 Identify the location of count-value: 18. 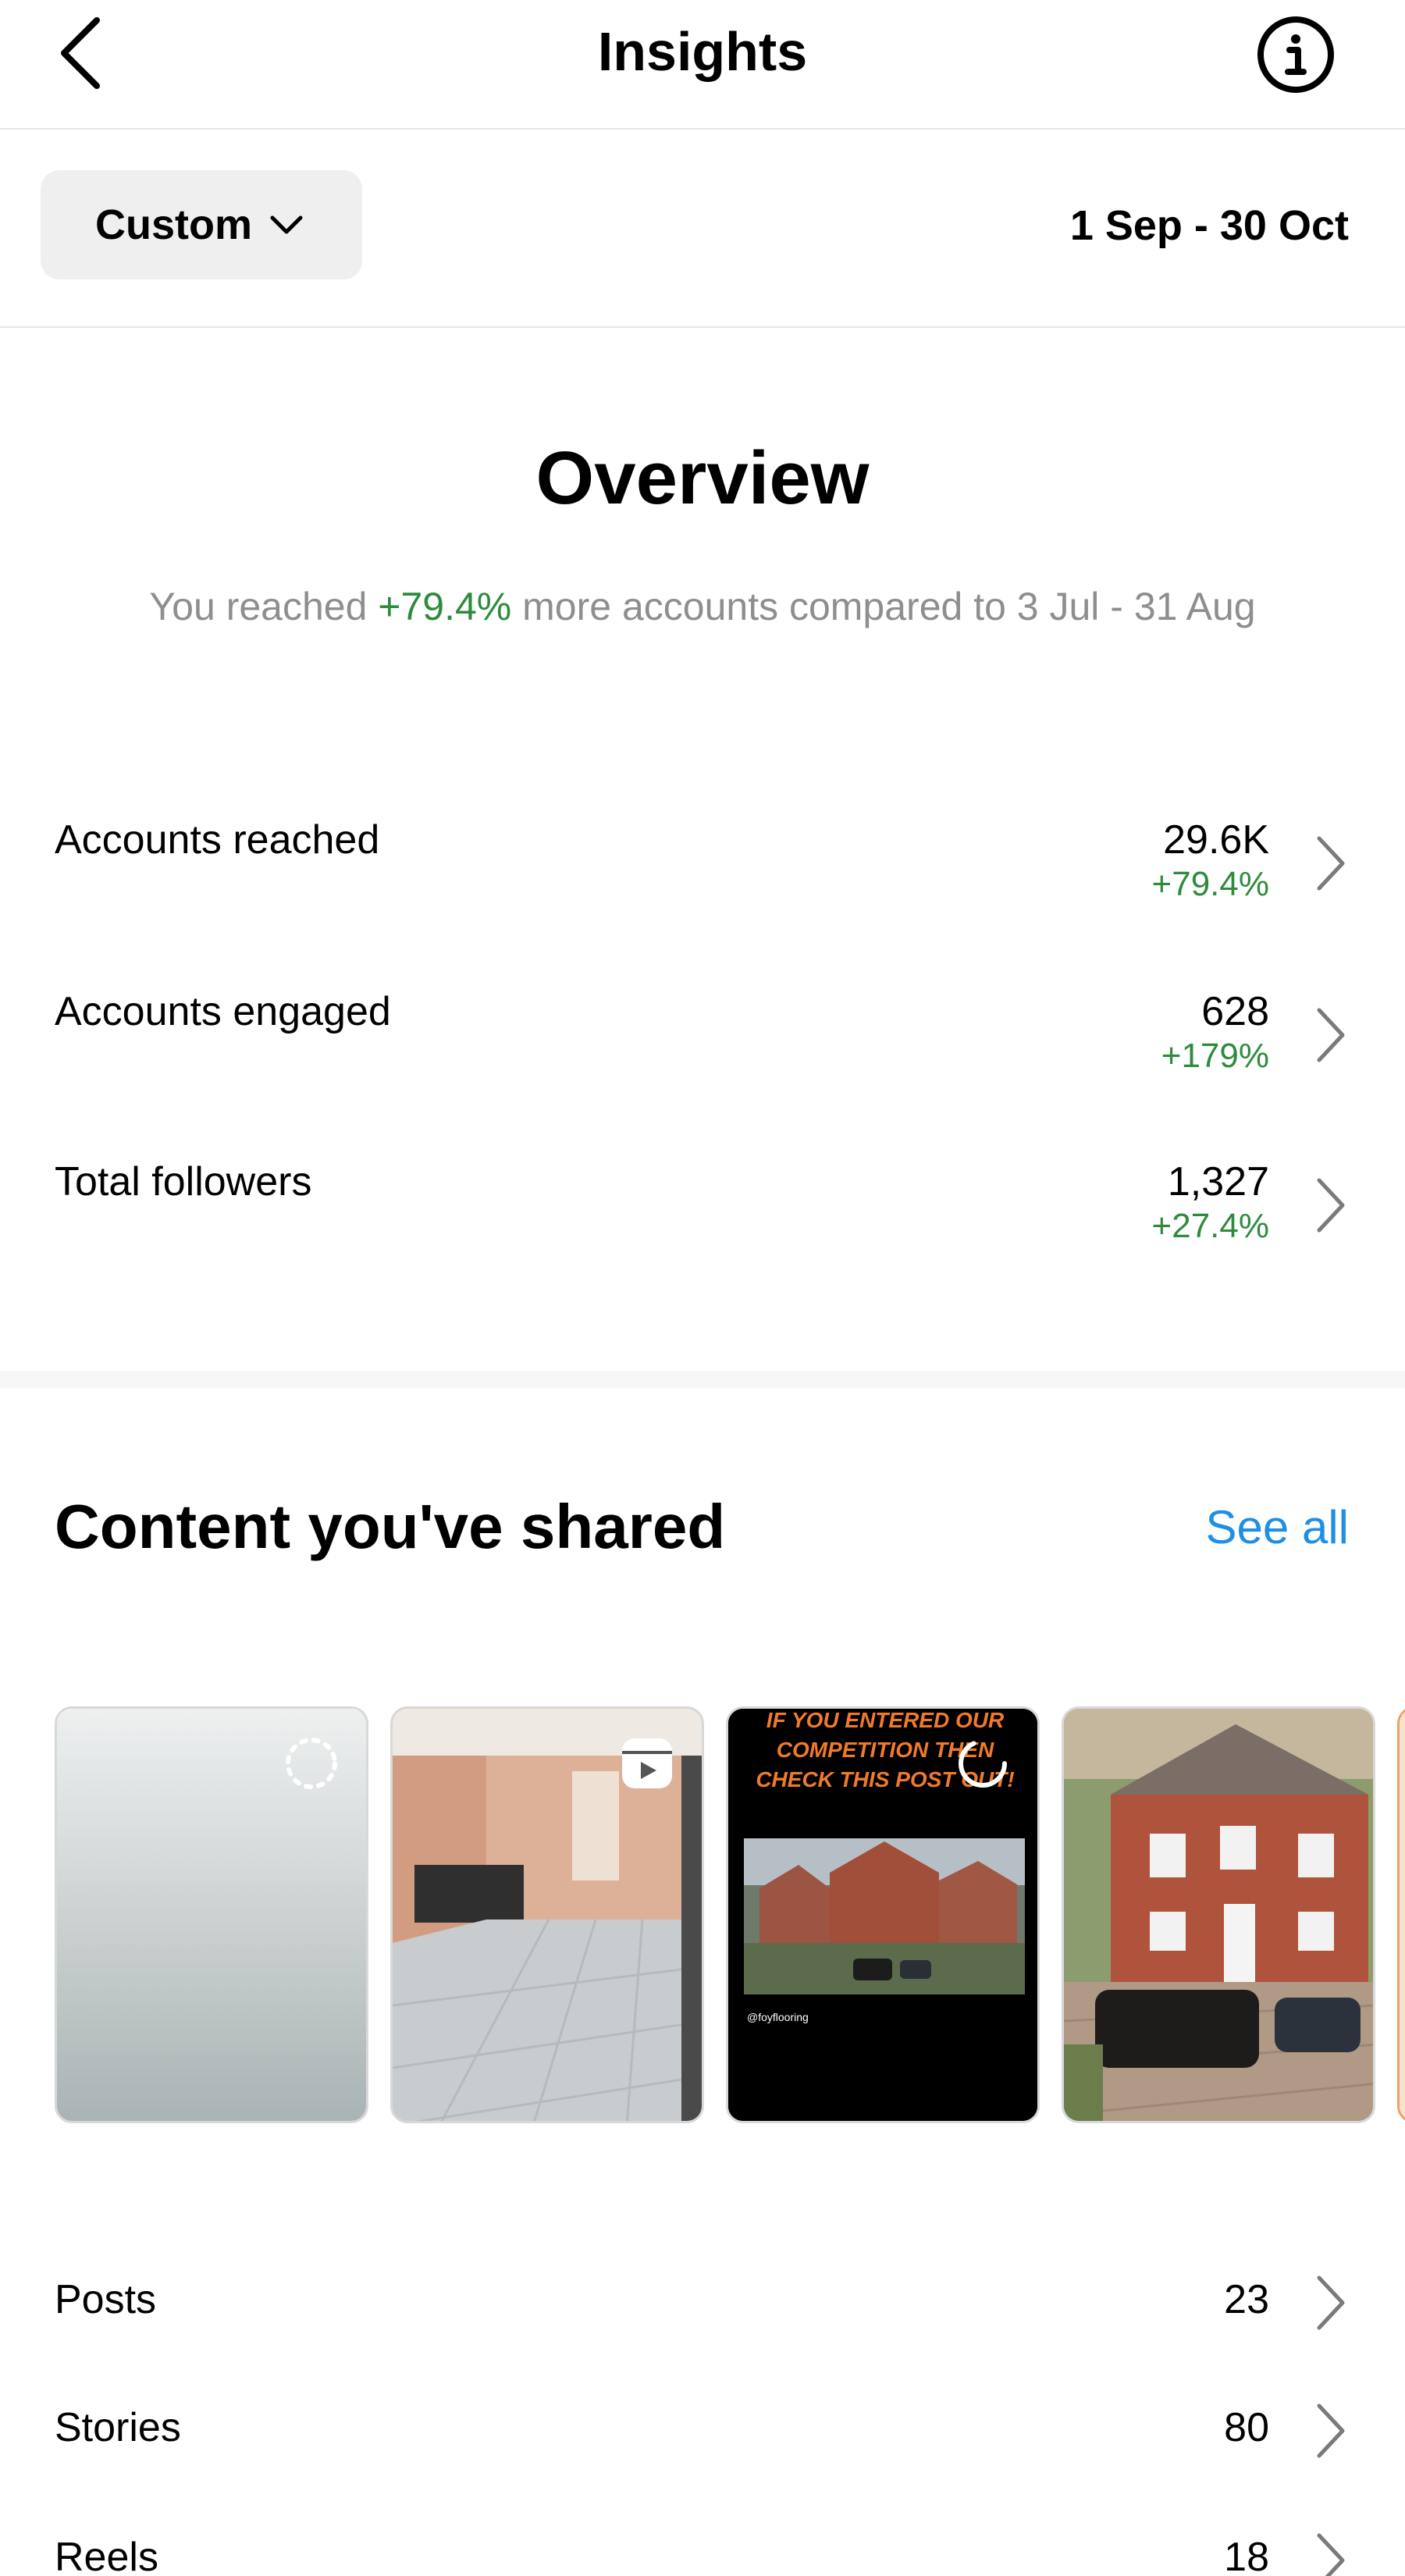
(1246, 2555).